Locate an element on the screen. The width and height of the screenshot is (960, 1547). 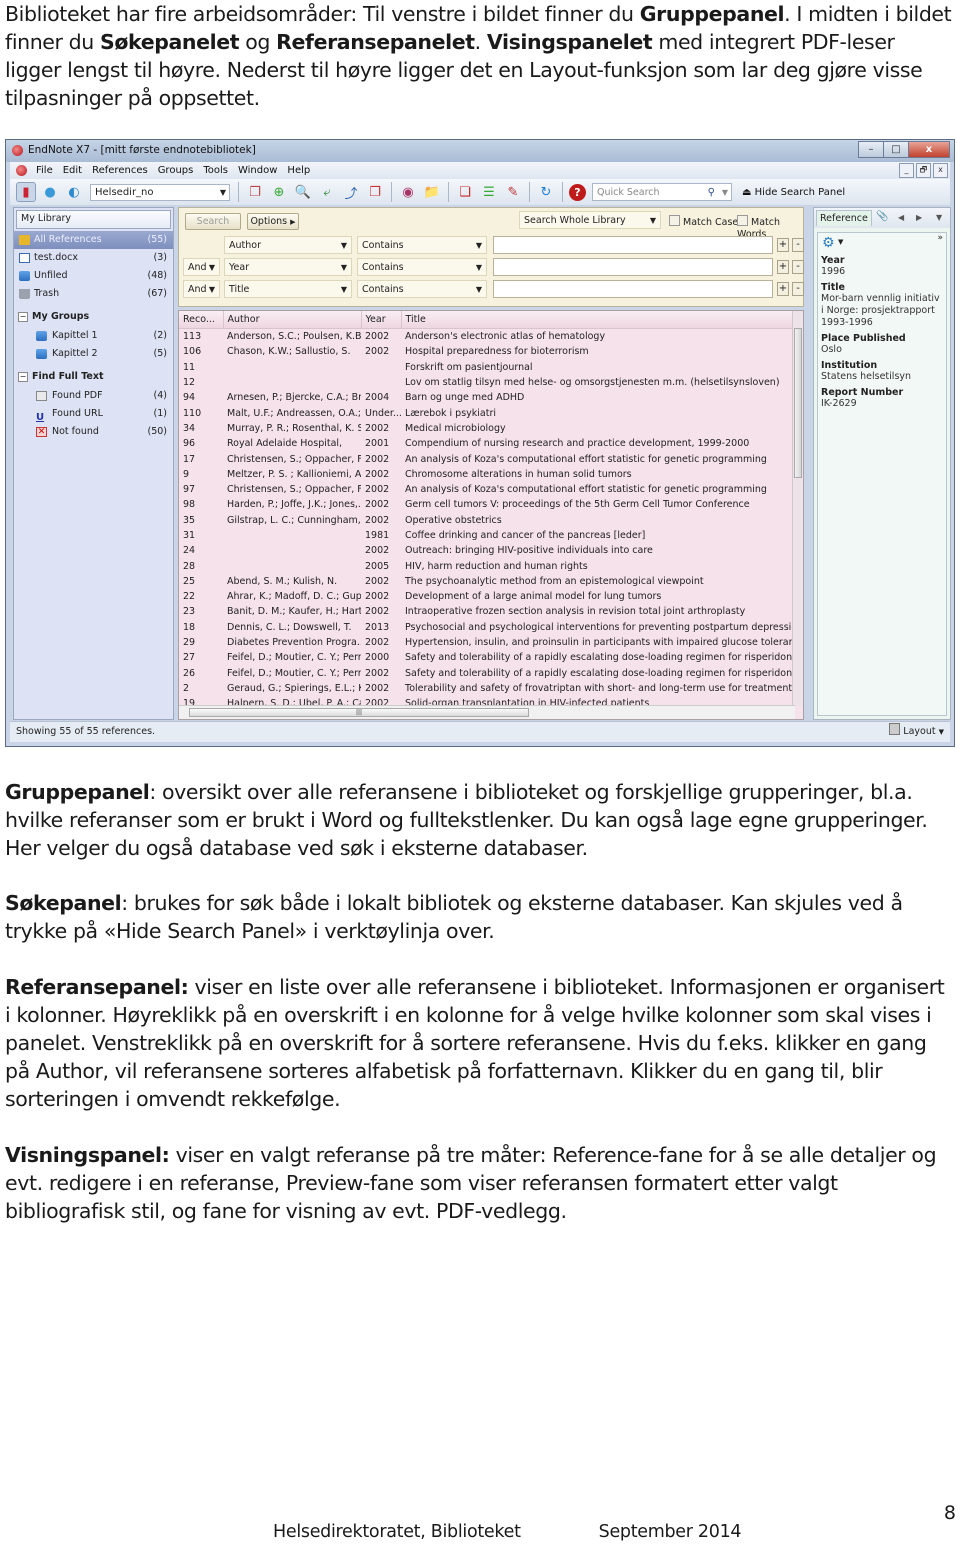
scrollbar-thumb is located at coordinates (798, 403).